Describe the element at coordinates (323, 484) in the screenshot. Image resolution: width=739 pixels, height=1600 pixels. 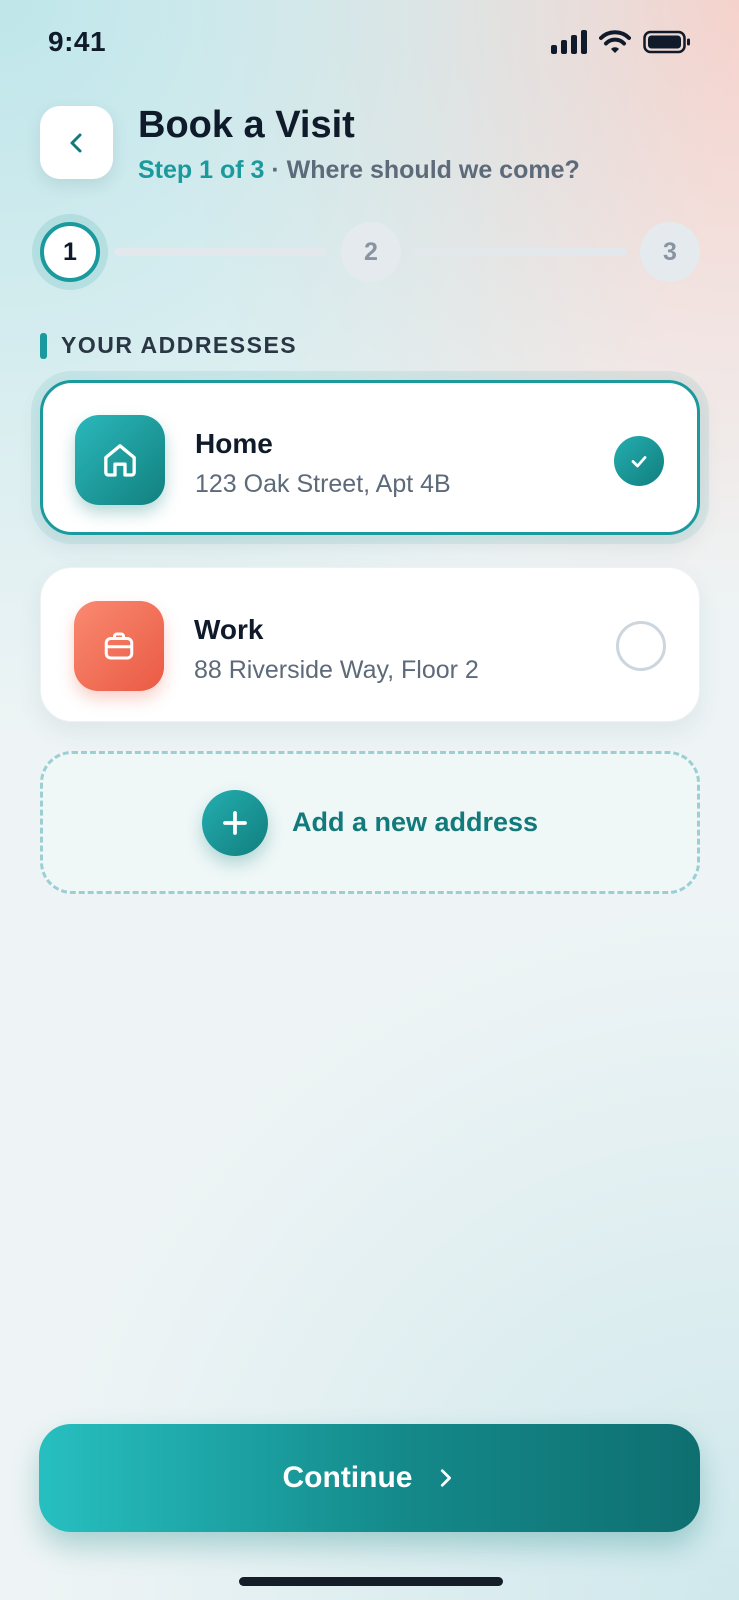
I see `address-line: 123 Oak Street, Apt 4B` at that location.